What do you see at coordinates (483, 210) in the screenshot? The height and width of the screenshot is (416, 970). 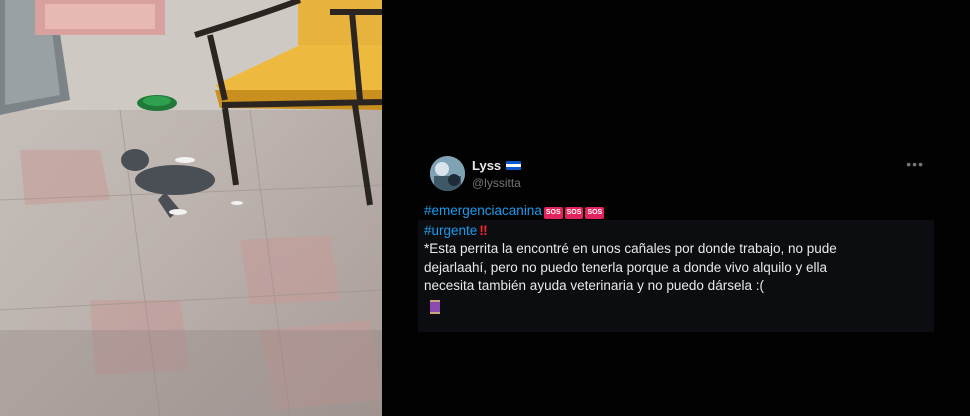 I see `hashtag-emergenciacanina: #emergenciacanina` at bounding box center [483, 210].